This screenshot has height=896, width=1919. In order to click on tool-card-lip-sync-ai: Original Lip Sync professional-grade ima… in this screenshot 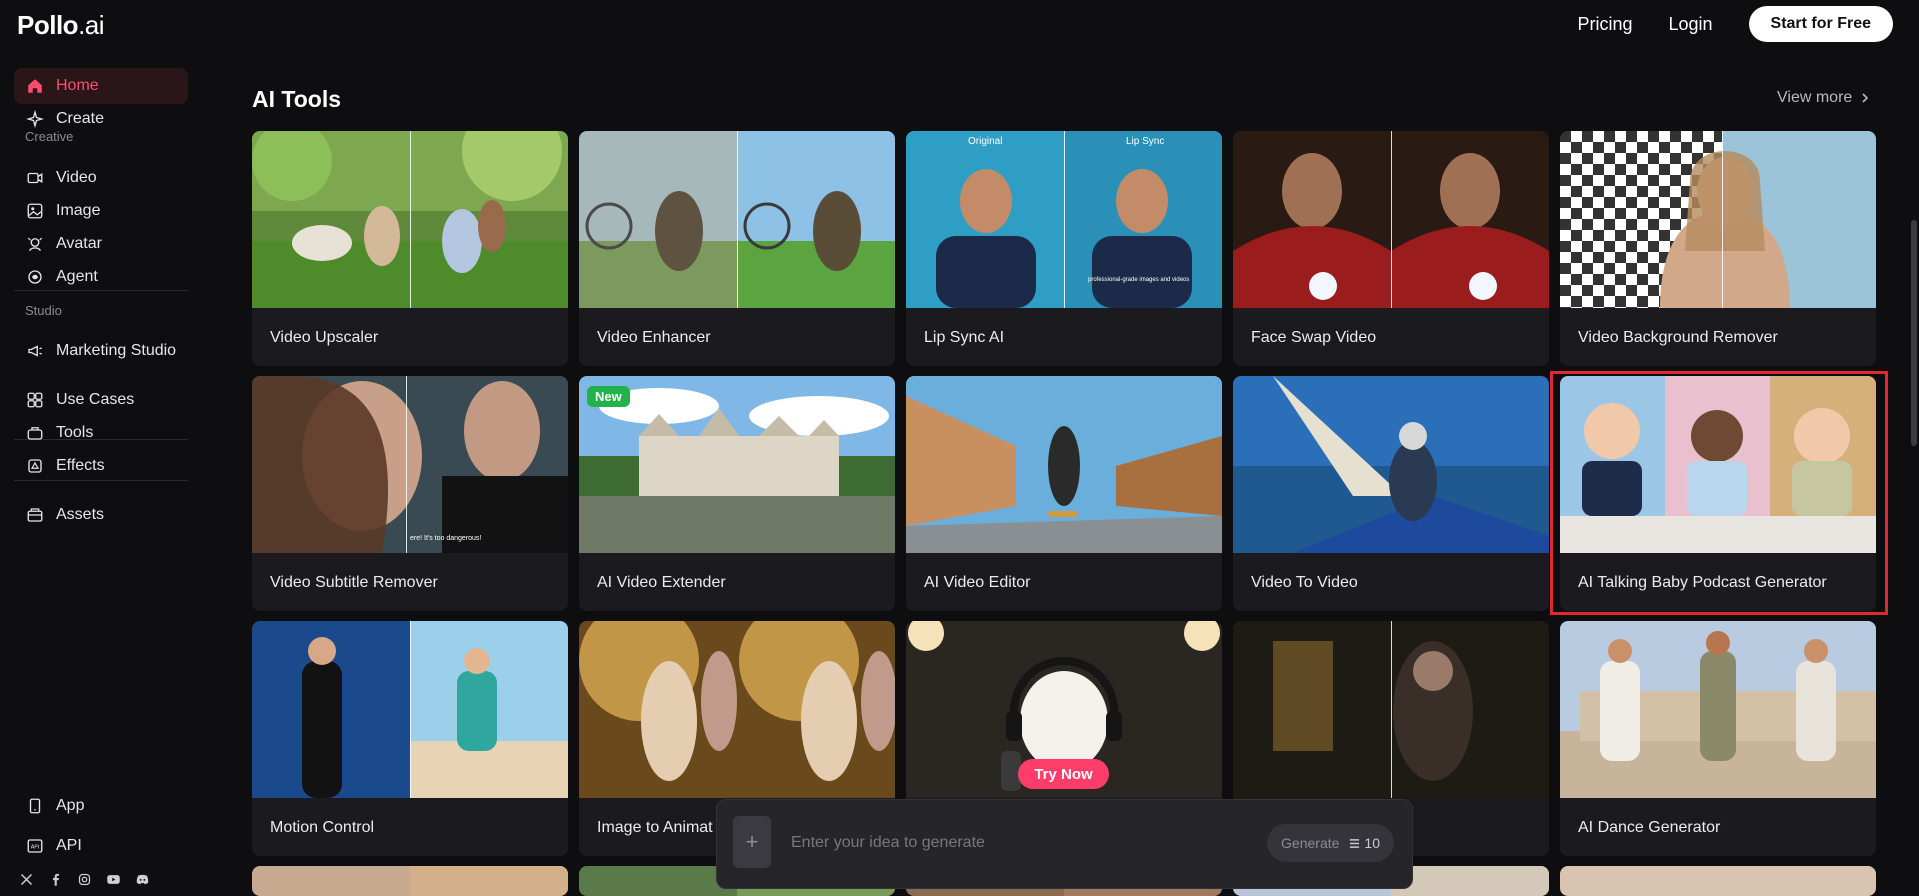, I will do `click(1064, 248)`.